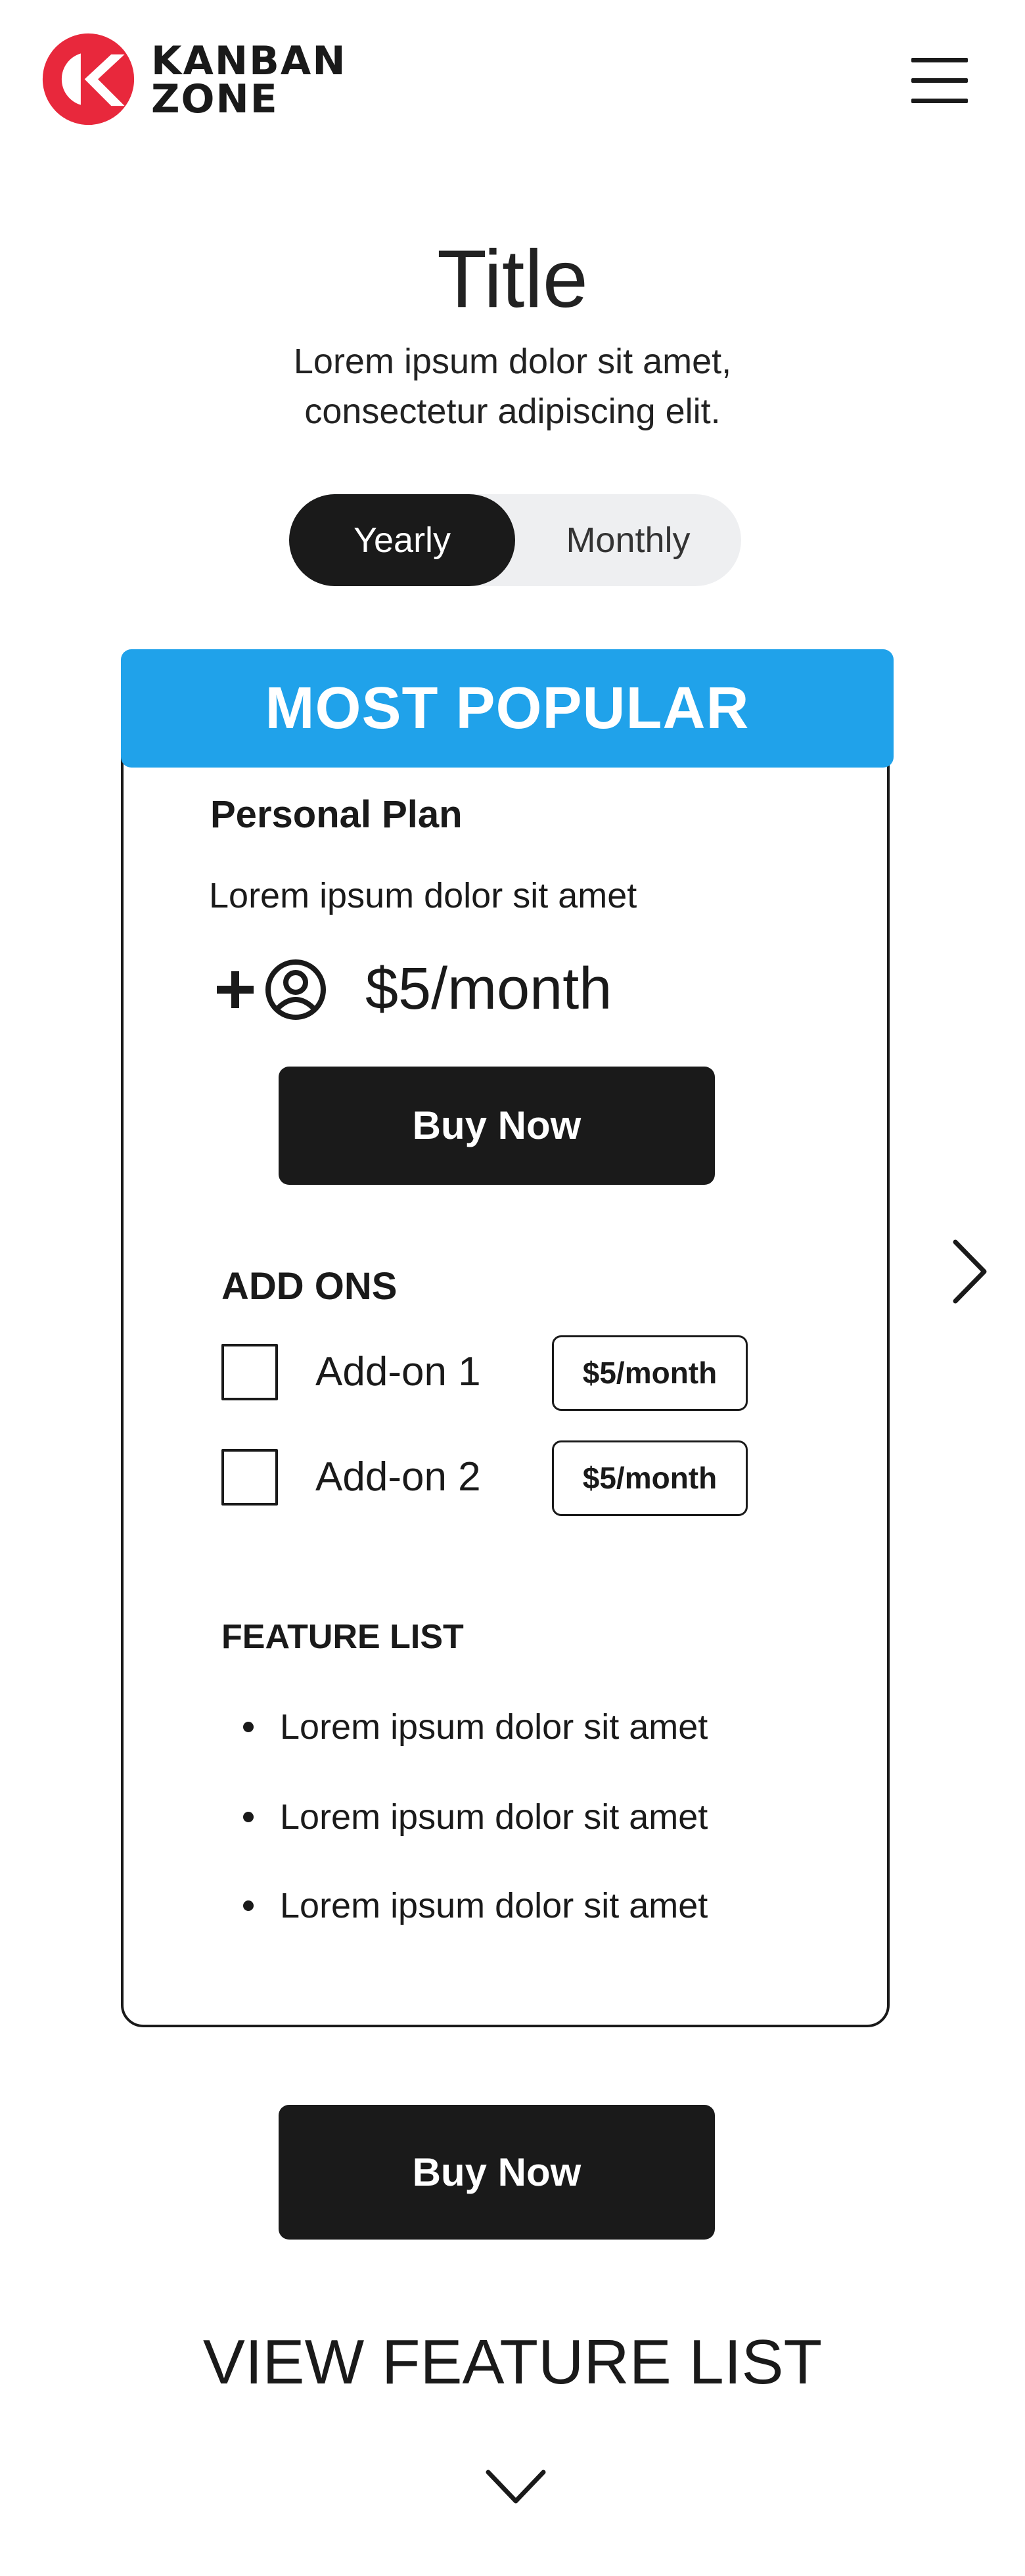 This screenshot has height=2576, width=1025. What do you see at coordinates (516, 2487) in the screenshot?
I see `chevron-down-icon` at bounding box center [516, 2487].